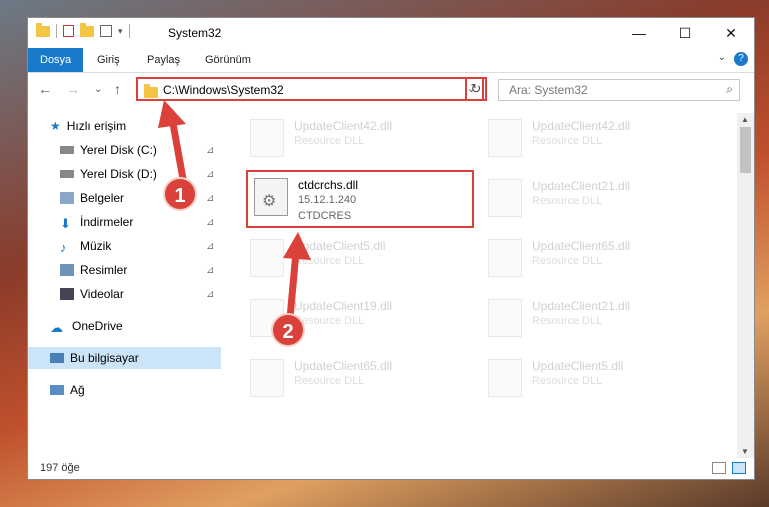 This screenshot has width=769, height=507. Describe the element at coordinates (180, 194) in the screenshot. I see `callout-badge-1: 1` at that location.